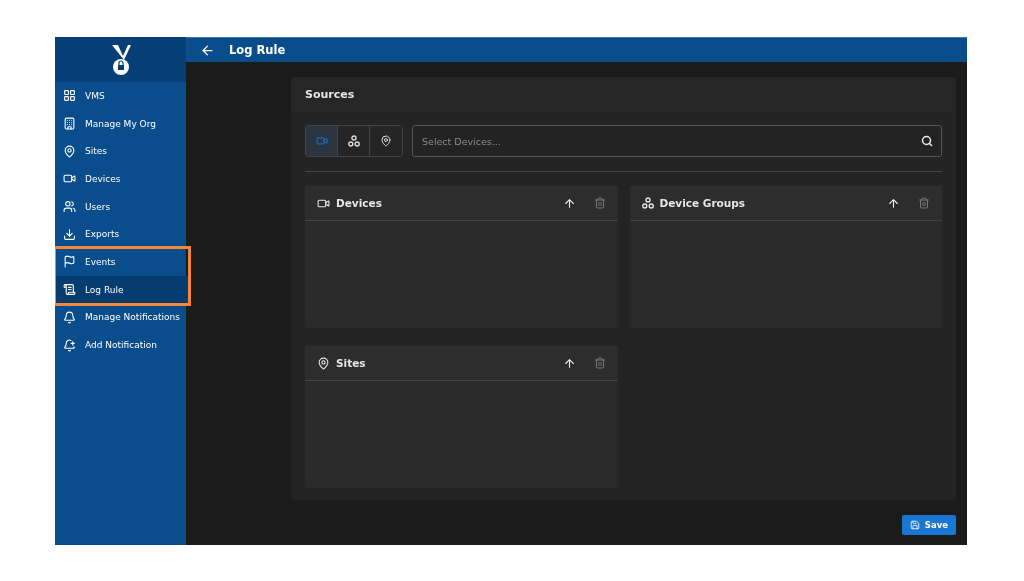 This screenshot has height=581, width=1024. I want to click on sidebar-item: VMS, so click(120, 96).